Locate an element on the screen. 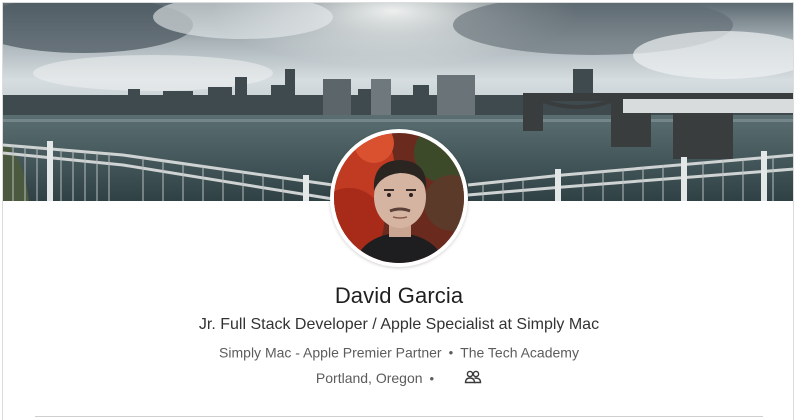 Image resolution: width=797 pixels, height=420 pixels. avatar is located at coordinates (399, 198).